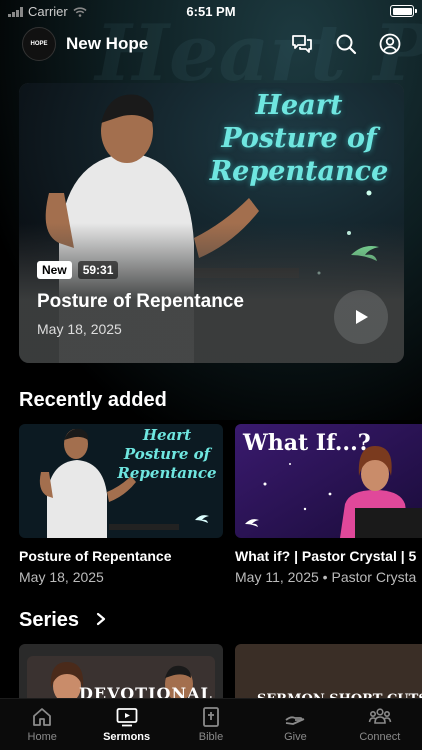 The image size is (422, 750). I want to click on tab-home: Home, so click(42, 724).